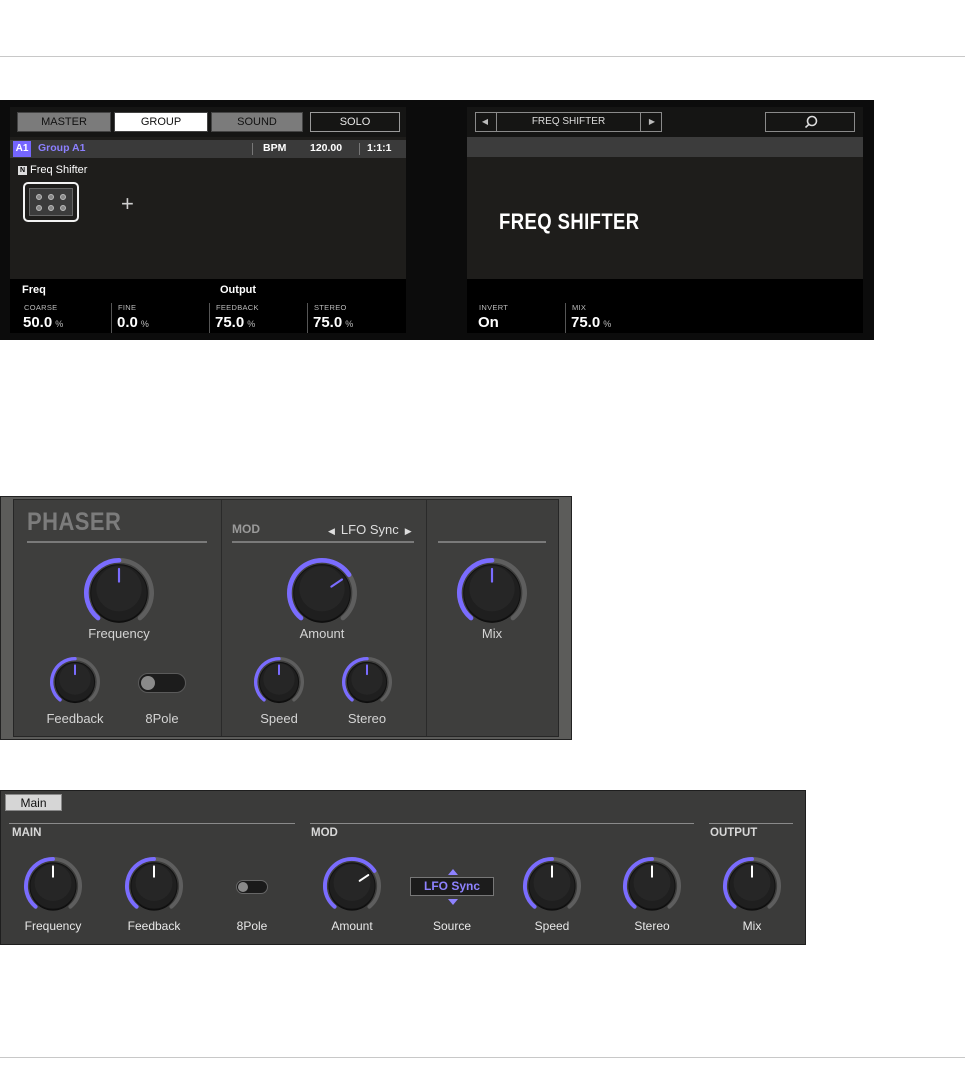 The height and width of the screenshot is (1086, 965). I want to click on param-value: 0.0%, so click(133, 322).